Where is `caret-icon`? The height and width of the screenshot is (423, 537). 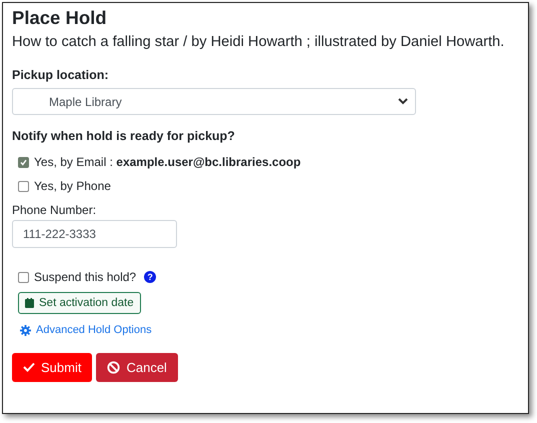
caret-icon is located at coordinates (403, 101).